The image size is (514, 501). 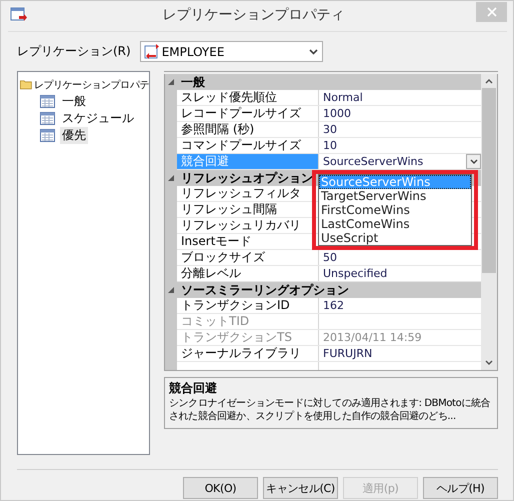 What do you see at coordinates (323, 290) in the screenshot?
I see `section-header: ソースミラーリングオプション` at bounding box center [323, 290].